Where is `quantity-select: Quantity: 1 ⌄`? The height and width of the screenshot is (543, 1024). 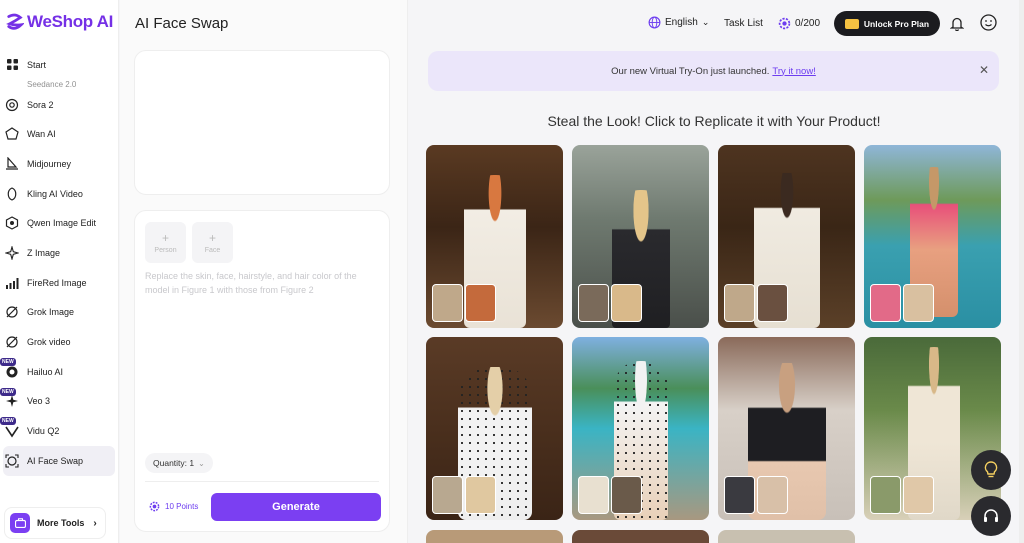 quantity-select: Quantity: 1 ⌄ is located at coordinates (179, 463).